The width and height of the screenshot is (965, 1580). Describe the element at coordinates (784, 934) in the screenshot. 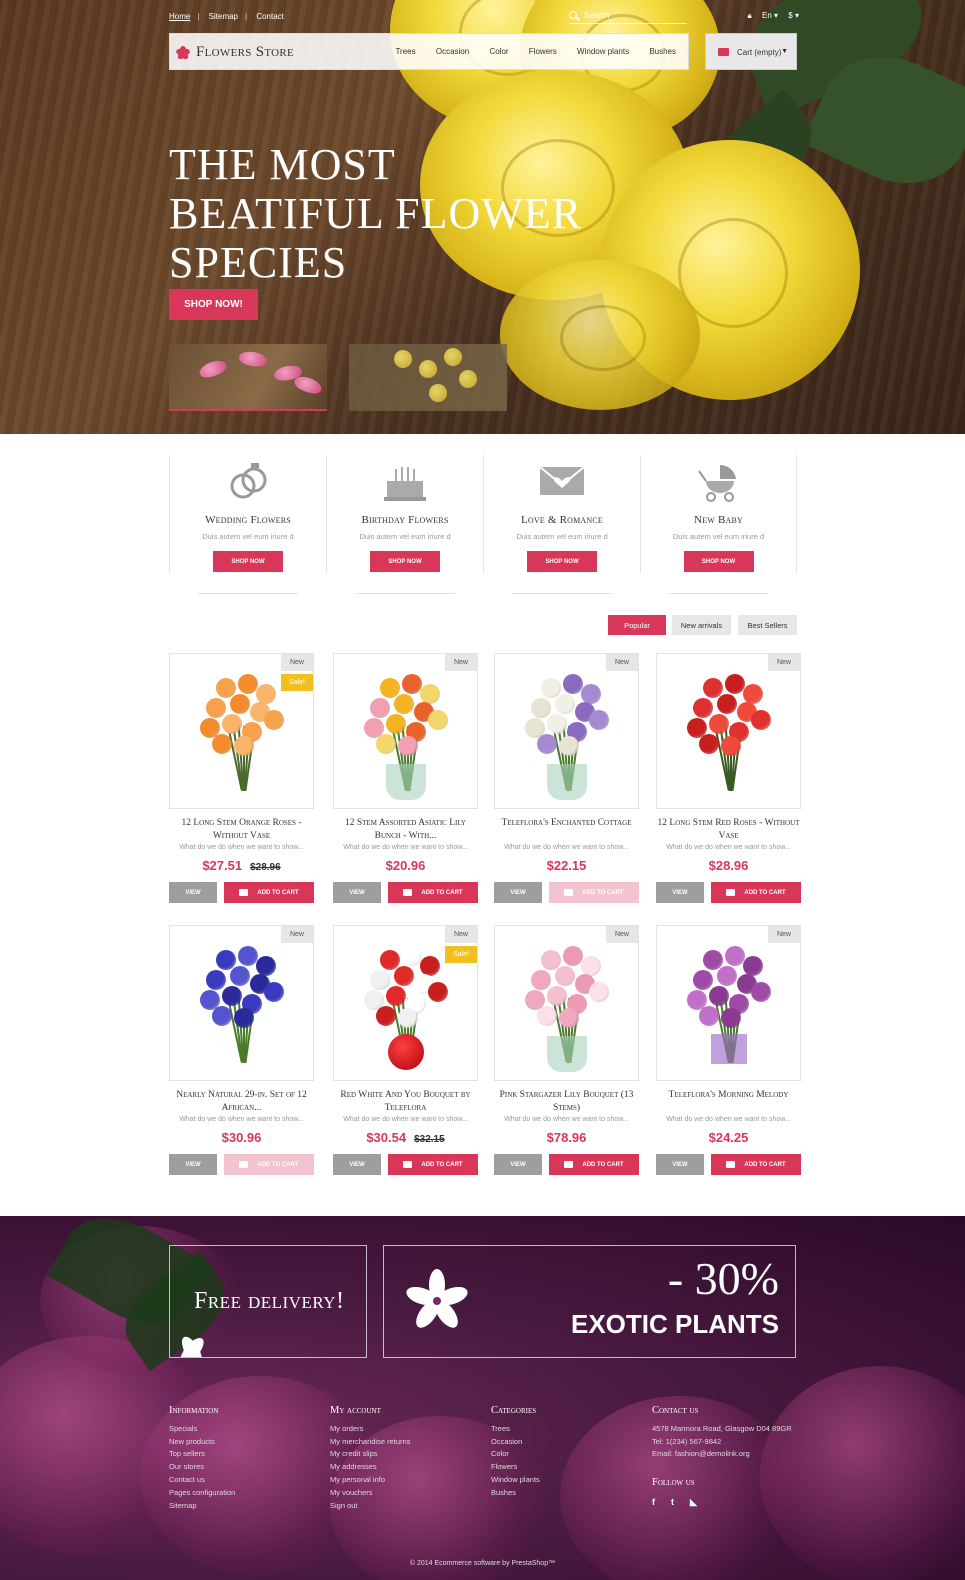

I see `new-badge: New` at that location.